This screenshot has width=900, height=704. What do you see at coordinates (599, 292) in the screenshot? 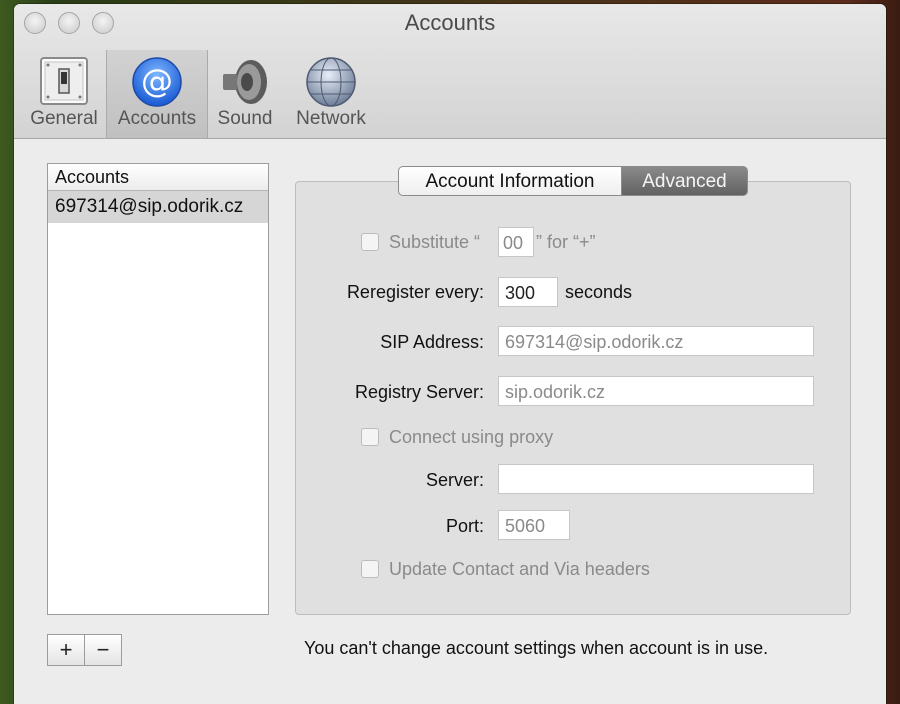
I see `reregister-unit: seconds` at bounding box center [599, 292].